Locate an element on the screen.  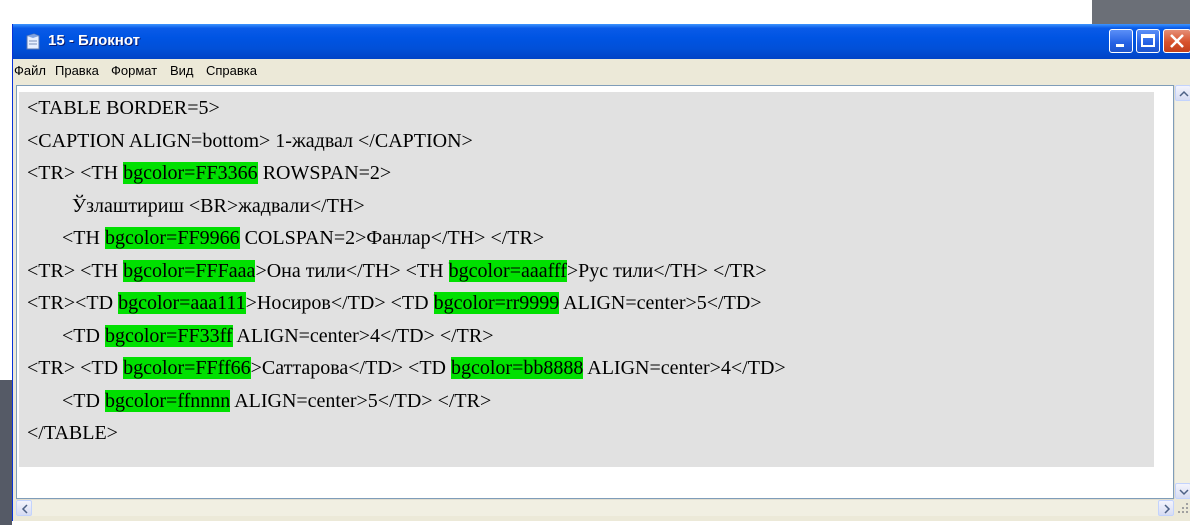
menu-view: Вид is located at coordinates (182, 70).